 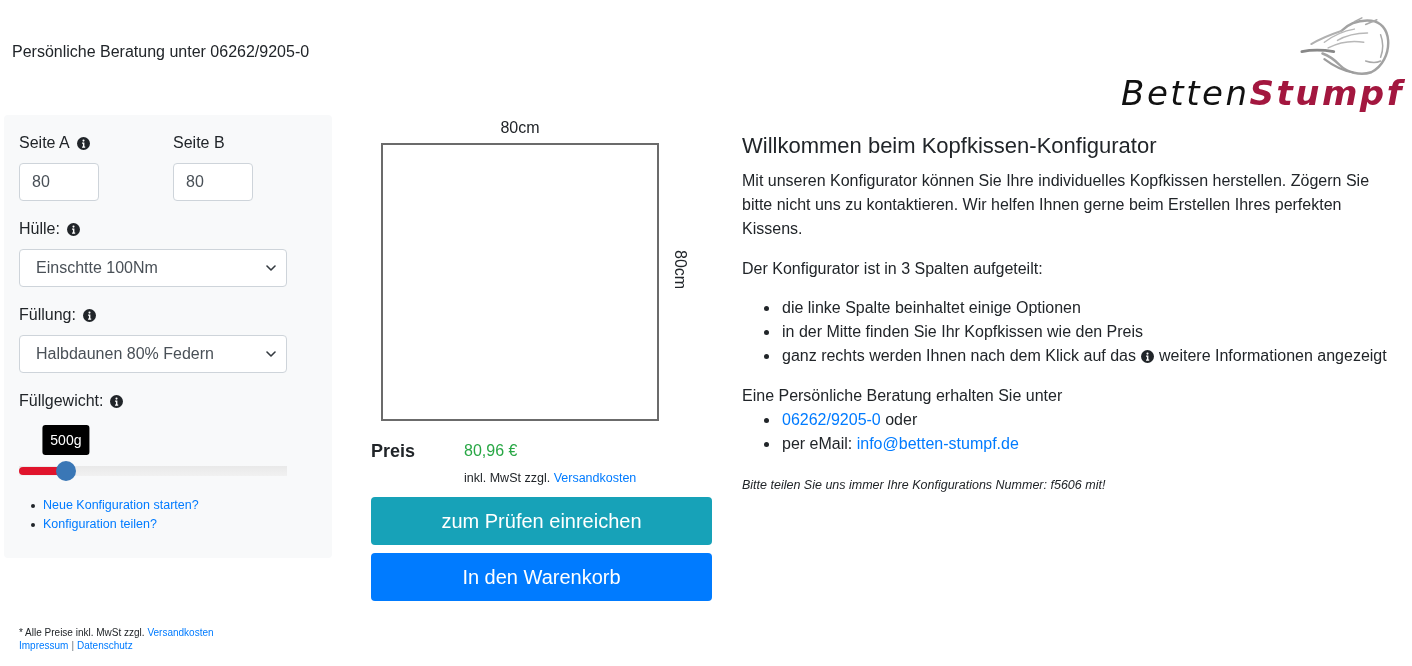 I want to click on field-label: Seite B, so click(x=199, y=143).